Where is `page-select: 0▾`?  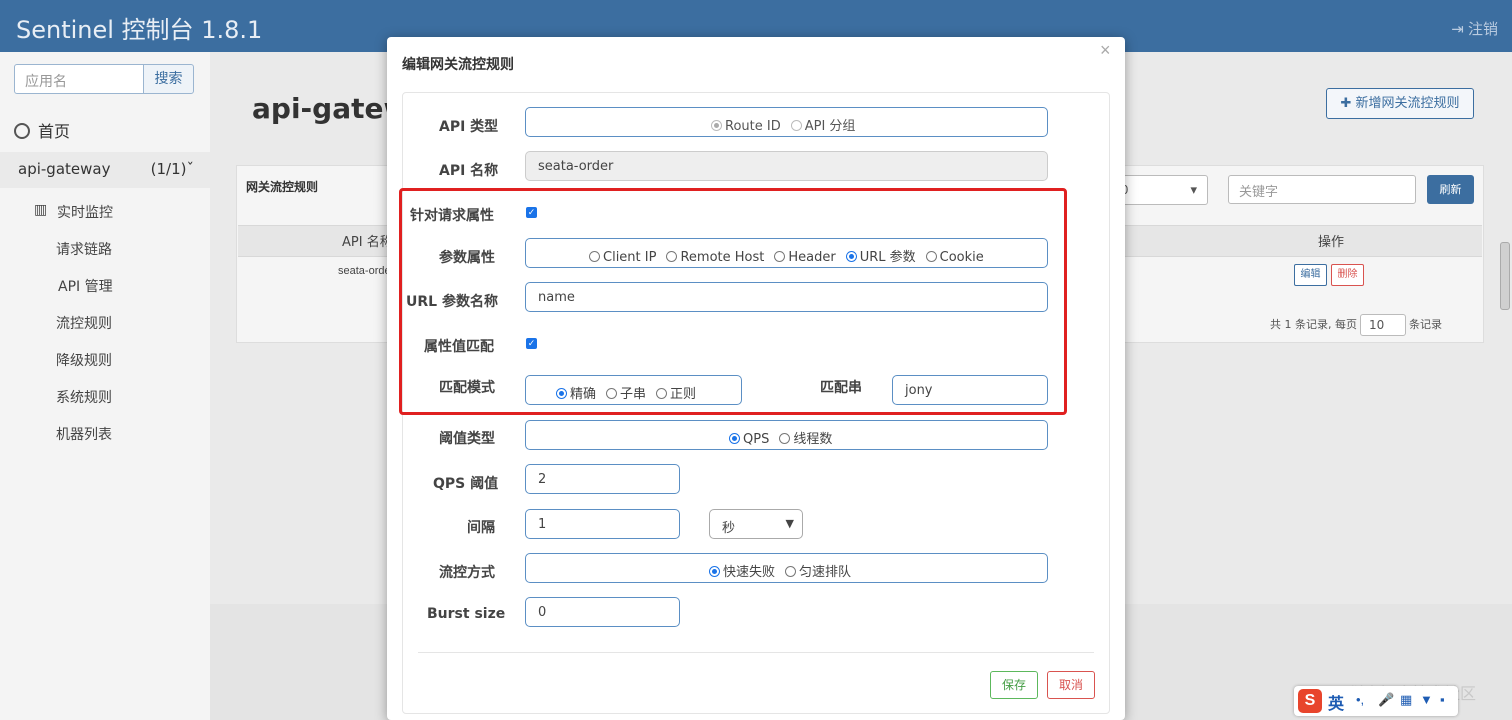
page-select: 0▾ is located at coordinates (1160, 190).